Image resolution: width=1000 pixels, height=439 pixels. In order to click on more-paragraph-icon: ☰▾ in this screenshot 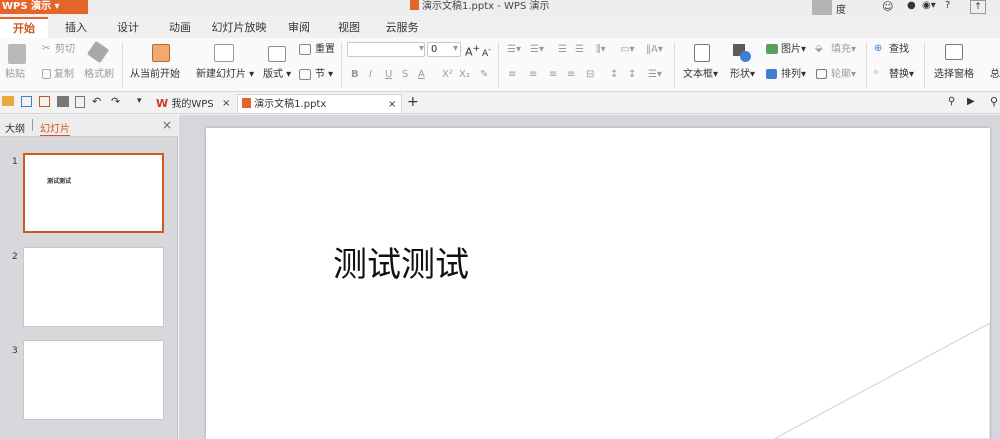, I will do `click(655, 75)`.